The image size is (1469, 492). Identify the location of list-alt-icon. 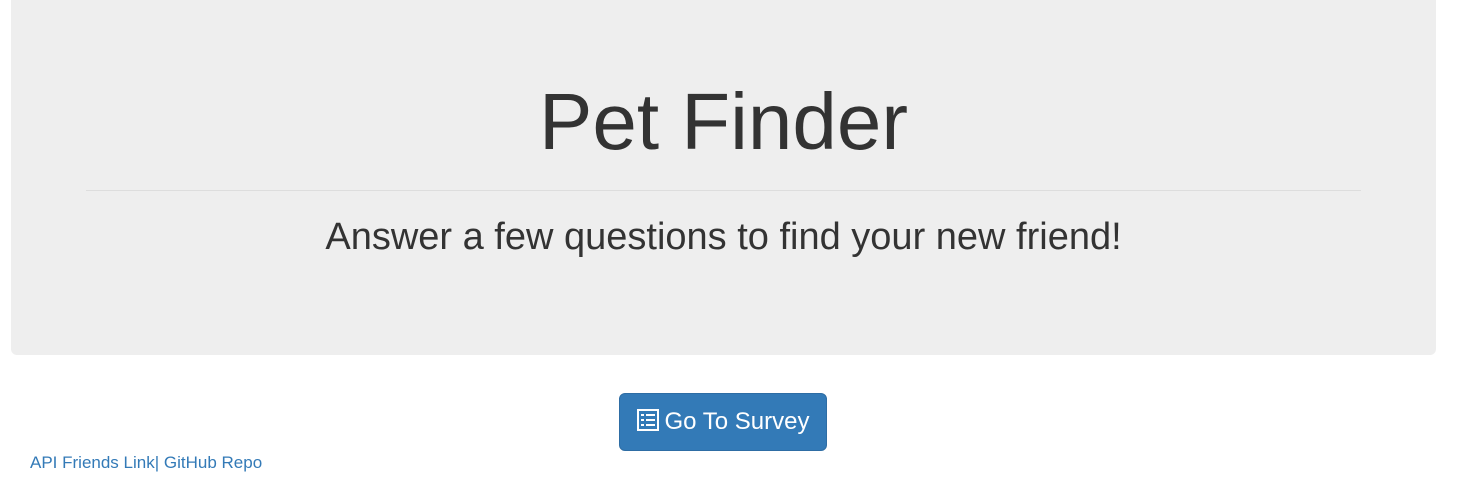
(647, 420).